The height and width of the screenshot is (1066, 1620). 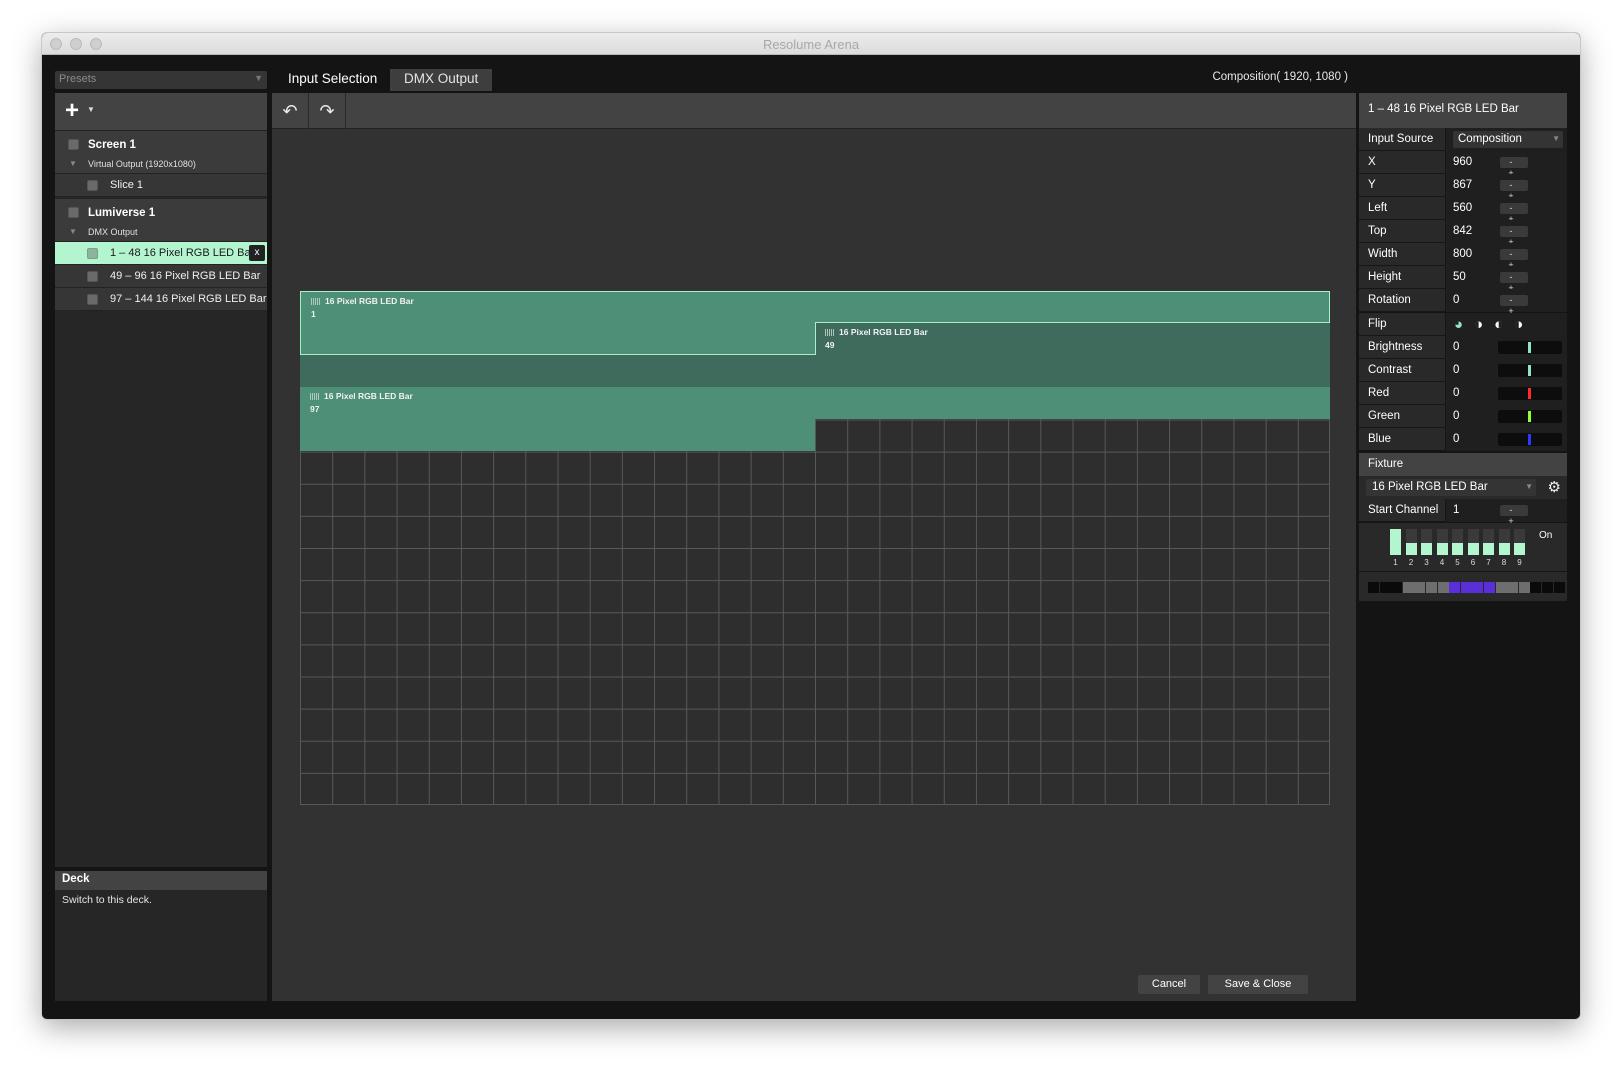 What do you see at coordinates (161, 80) in the screenshot?
I see `presets-dropdown: Presets ▼` at bounding box center [161, 80].